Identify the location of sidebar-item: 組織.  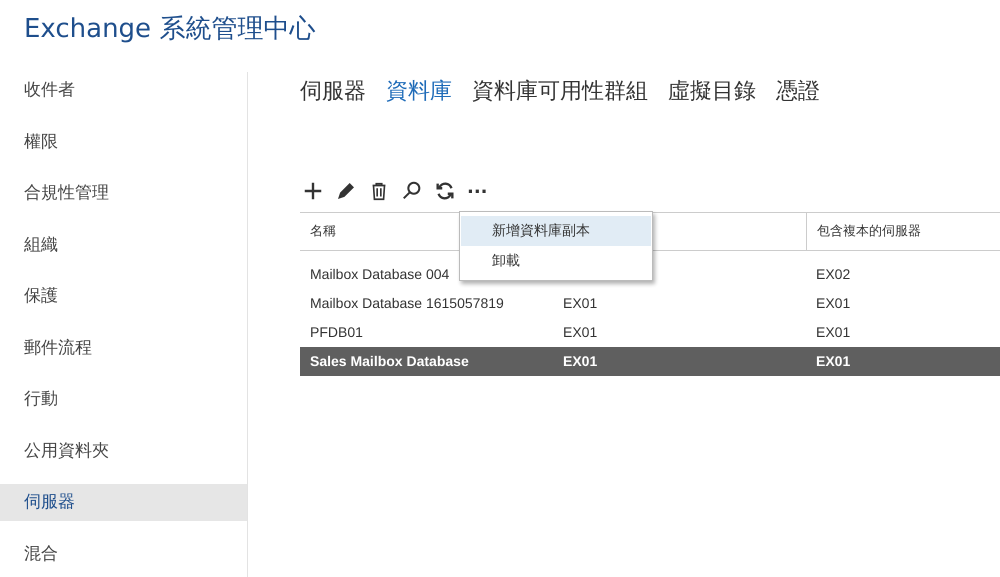
(123, 245).